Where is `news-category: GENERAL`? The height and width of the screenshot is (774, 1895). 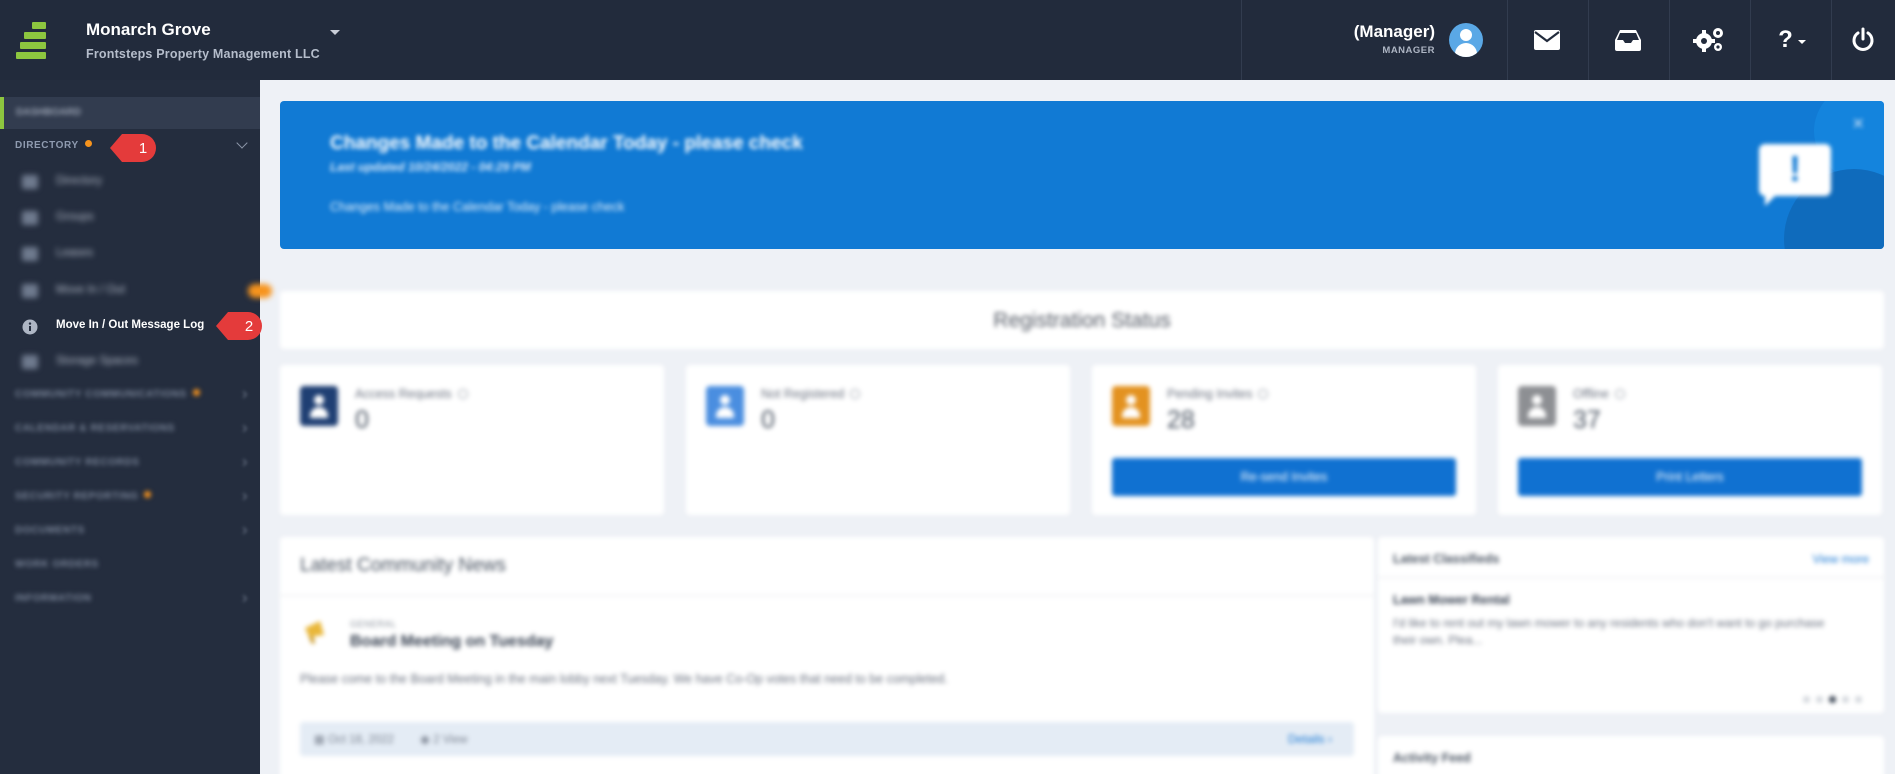
news-category: GENERAL is located at coordinates (373, 624).